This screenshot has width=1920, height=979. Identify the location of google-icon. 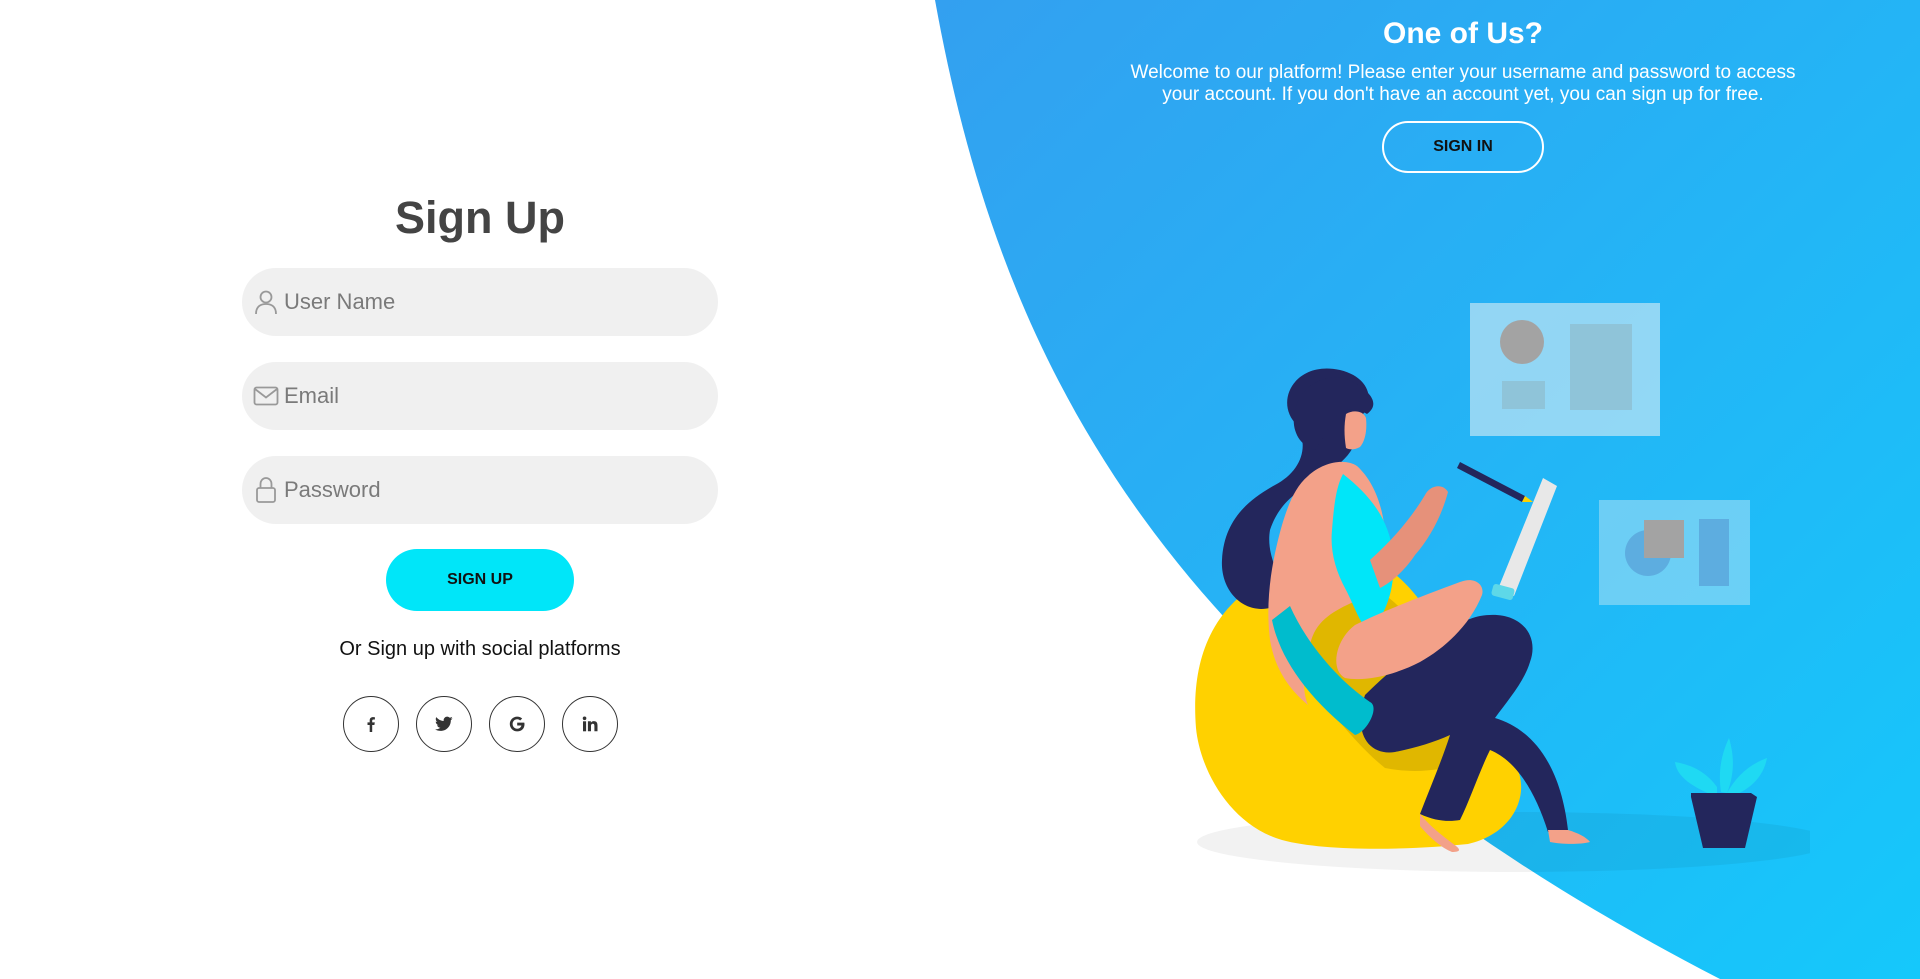
(516, 724).